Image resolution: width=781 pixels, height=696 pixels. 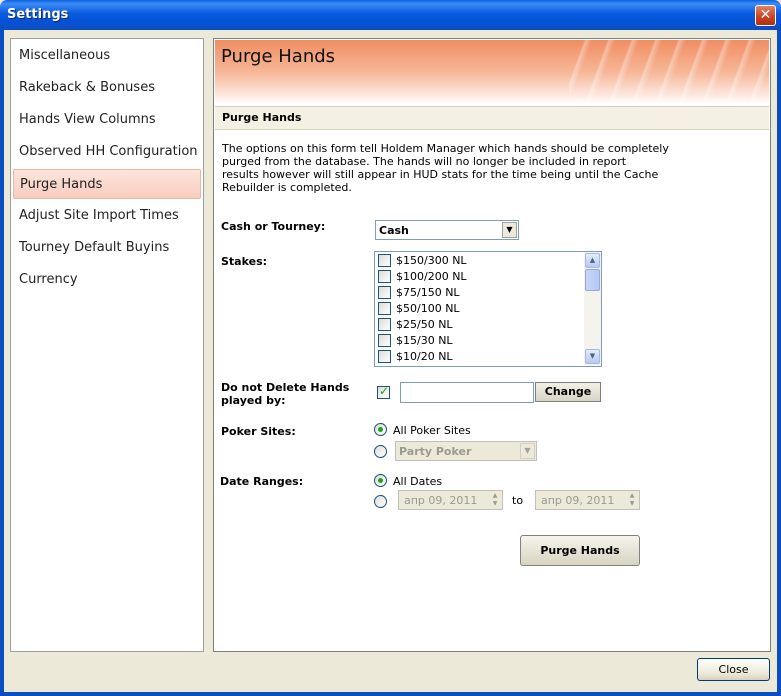 I want to click on poker-site-value: Party Poker, so click(x=435, y=451).